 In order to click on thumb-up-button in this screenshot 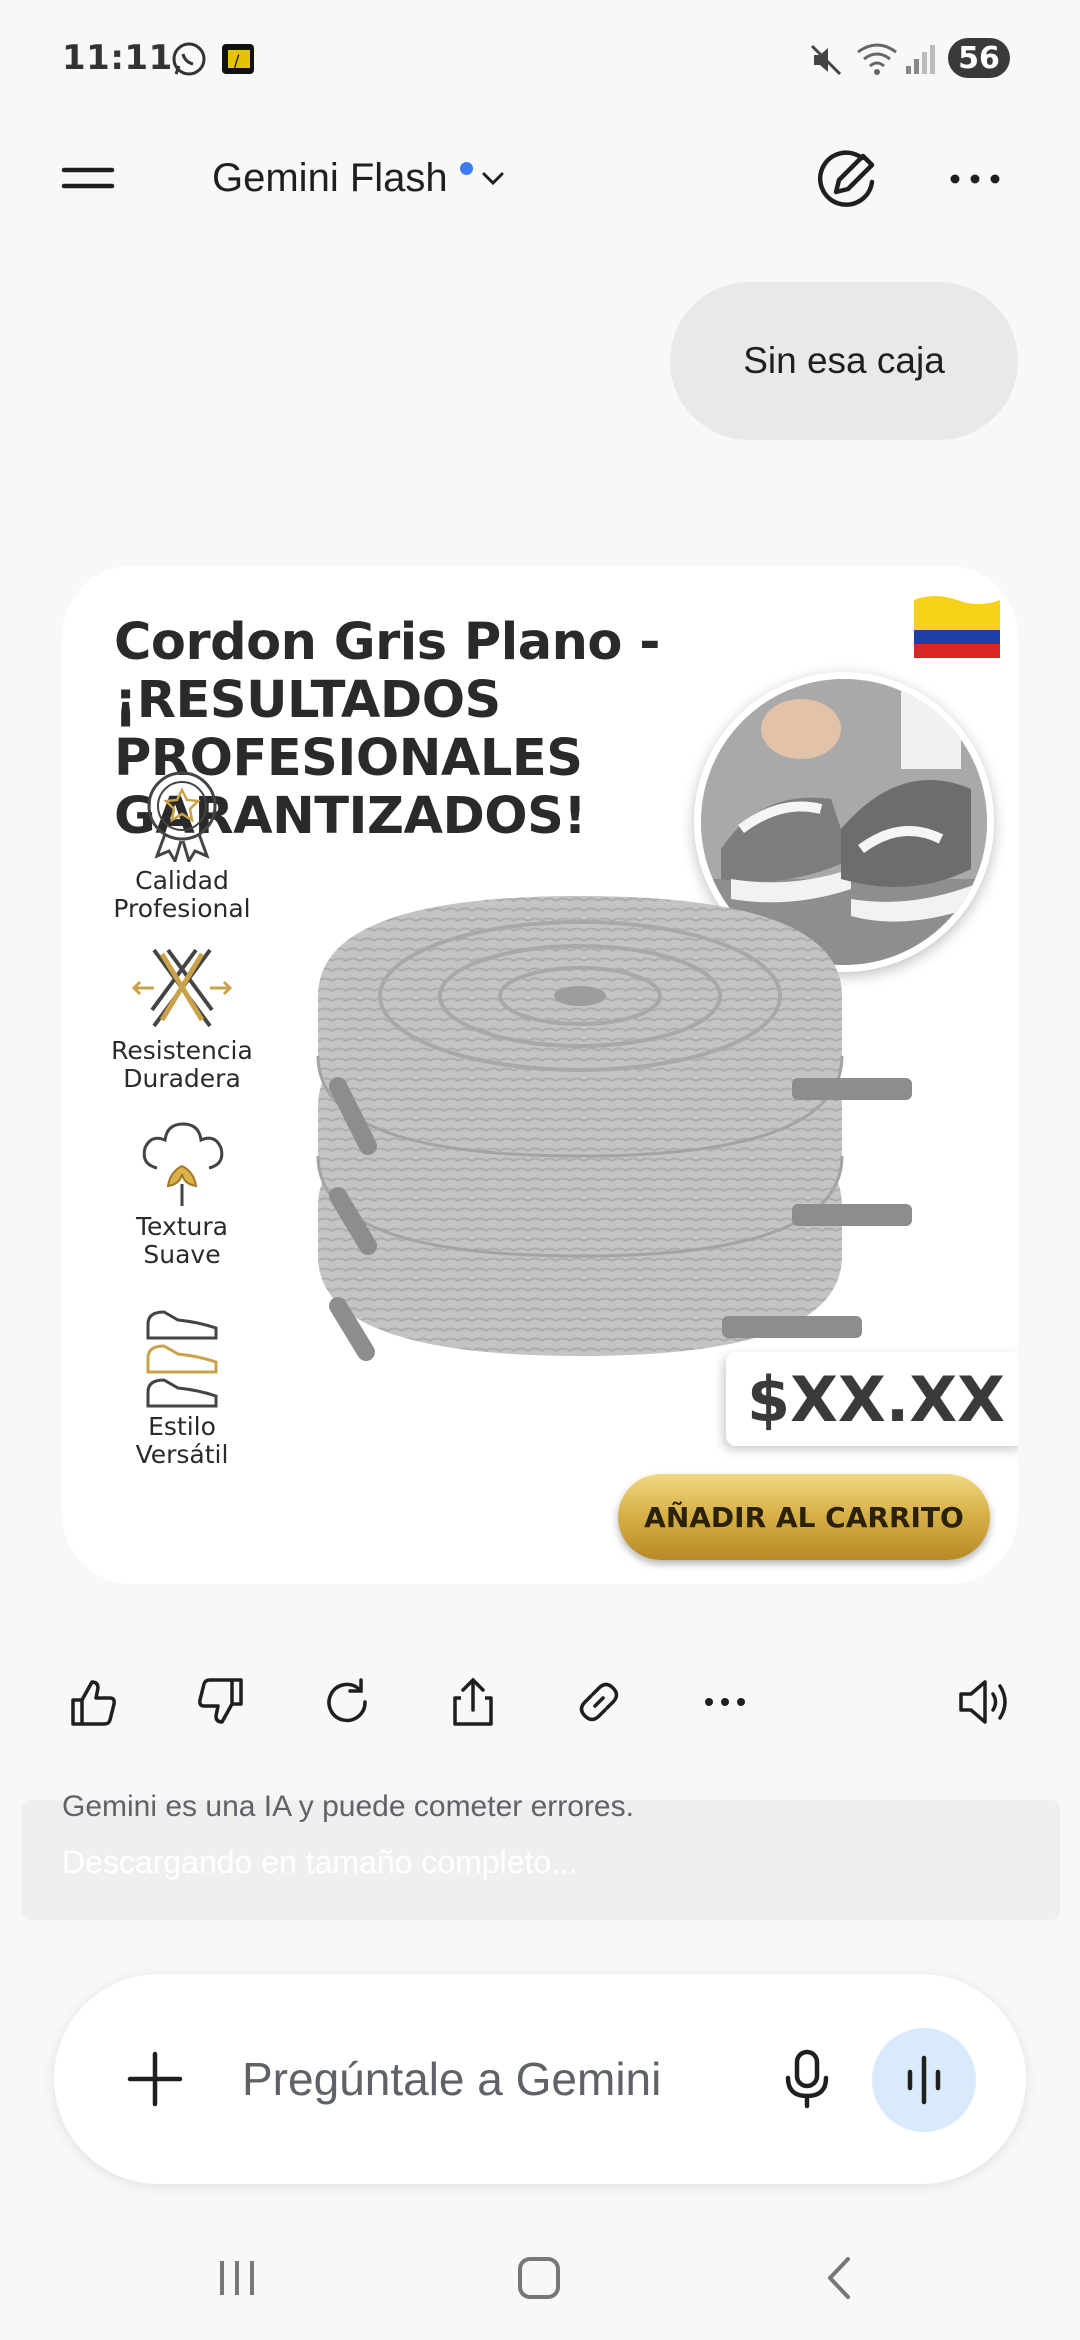, I will do `click(93, 1702)`.